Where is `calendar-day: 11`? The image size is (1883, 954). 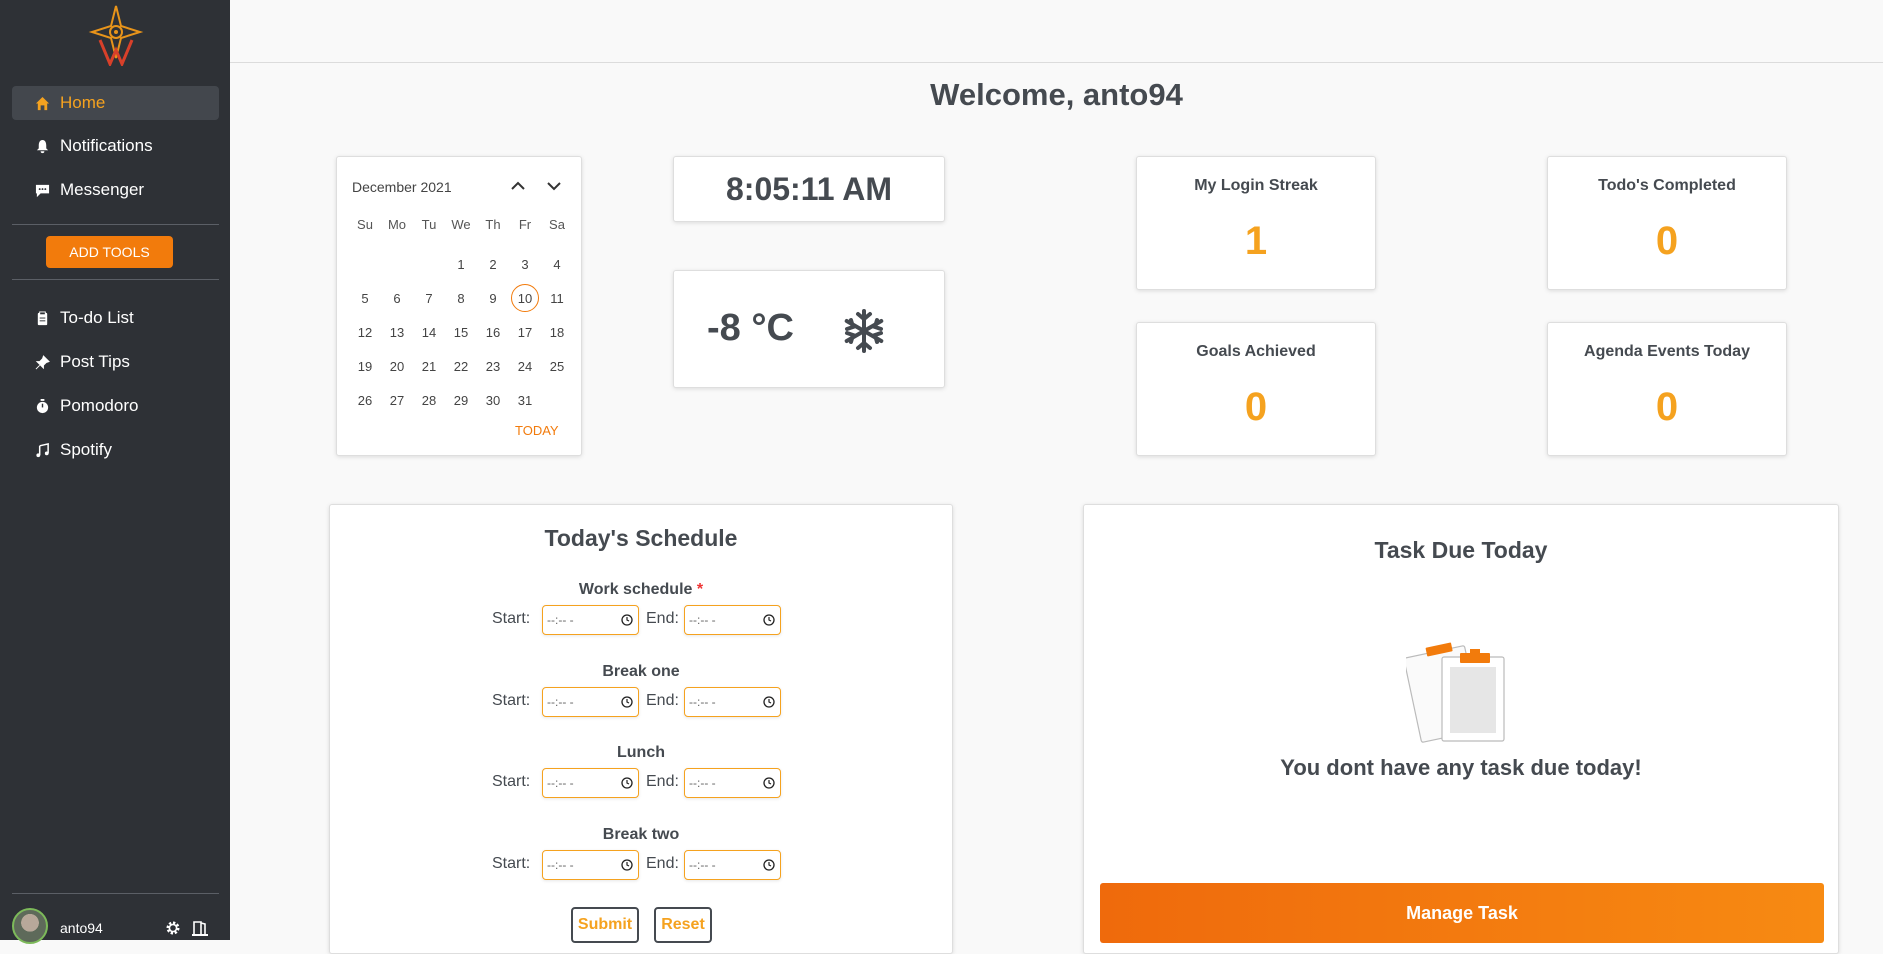
calendar-day: 11 is located at coordinates (557, 298).